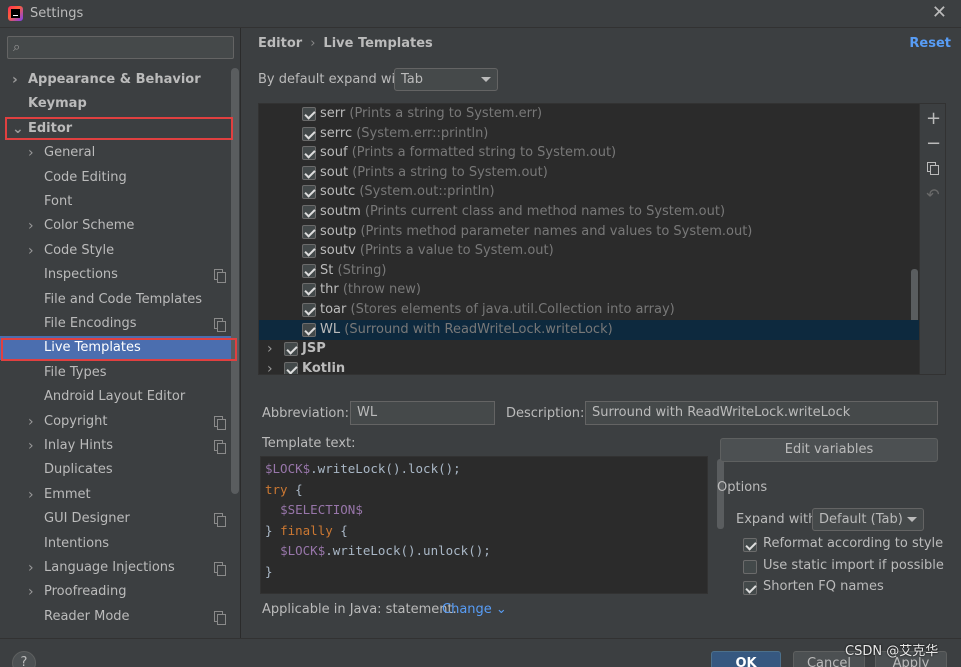 The image size is (961, 667). I want to click on template-row: serrc (System.err::println), so click(589, 134).